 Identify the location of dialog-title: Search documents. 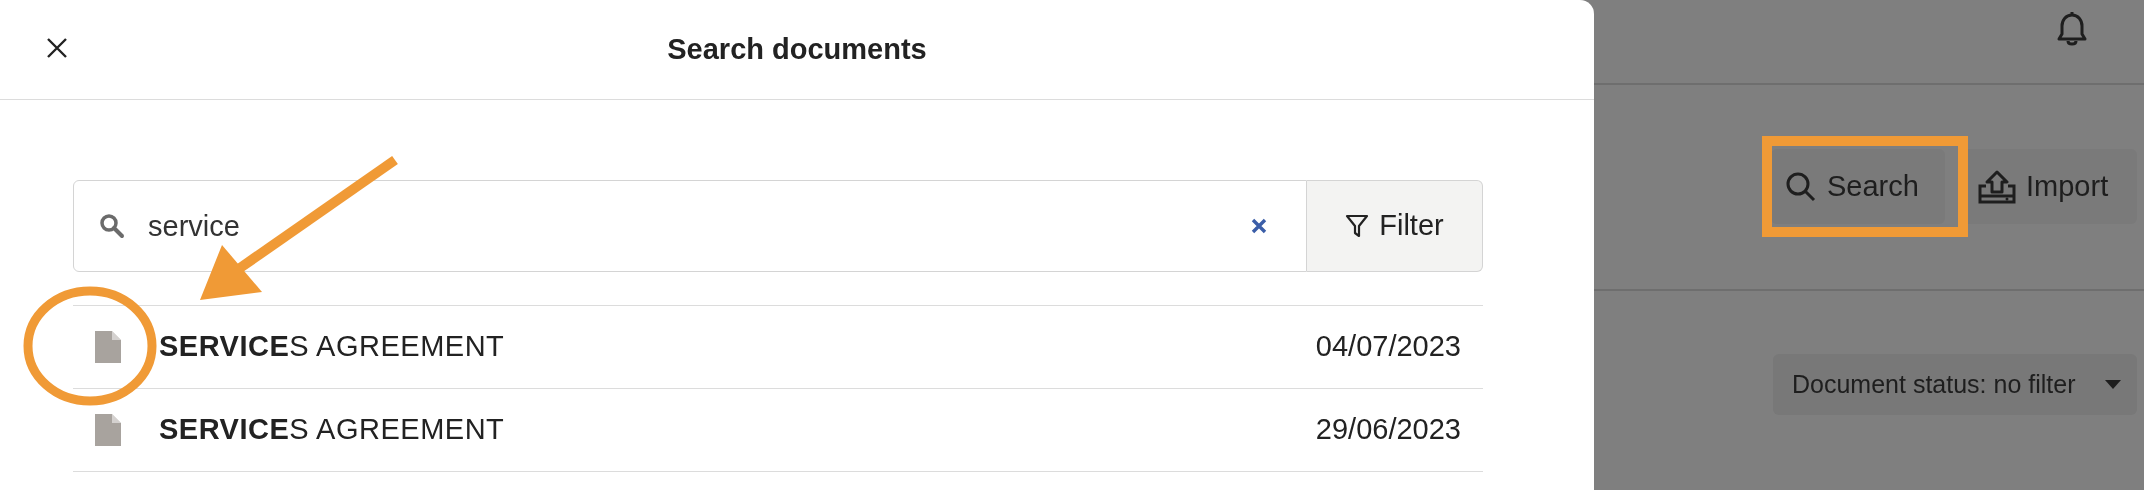
(797, 49).